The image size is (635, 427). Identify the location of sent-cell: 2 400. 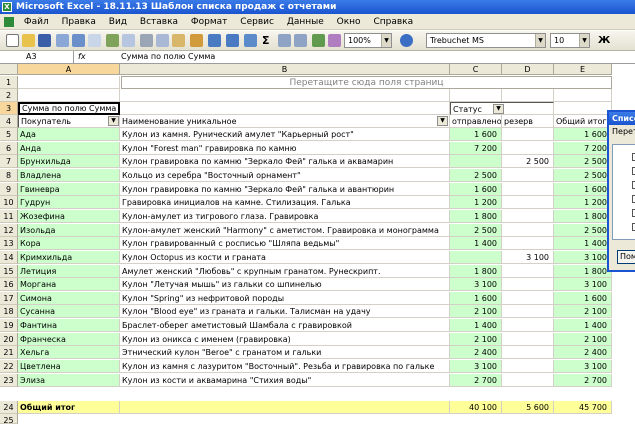
(476, 353).